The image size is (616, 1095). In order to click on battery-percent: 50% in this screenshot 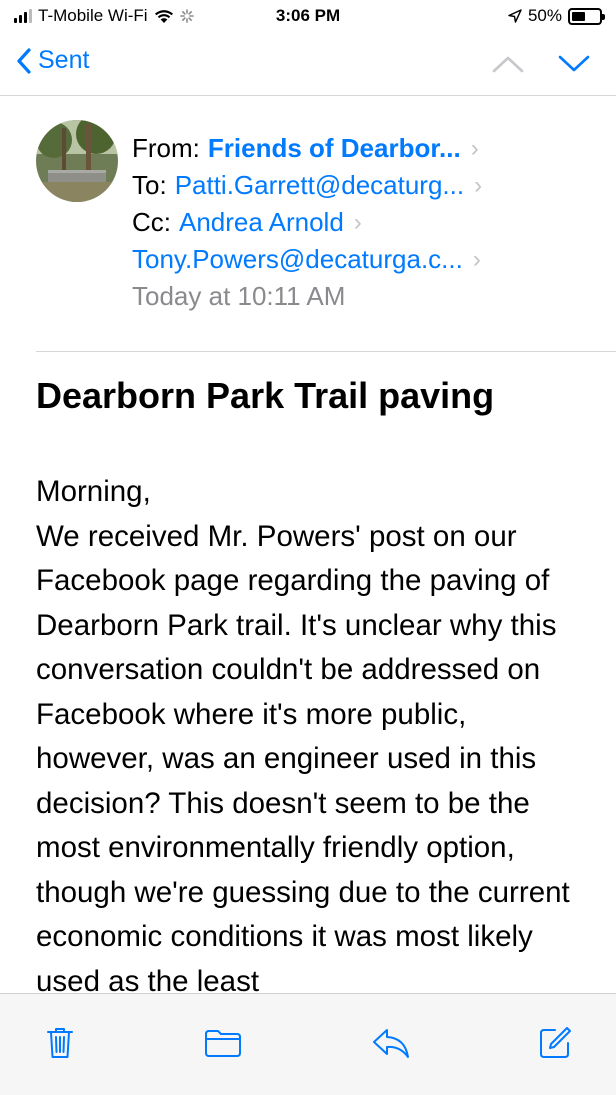, I will do `click(544, 15)`.